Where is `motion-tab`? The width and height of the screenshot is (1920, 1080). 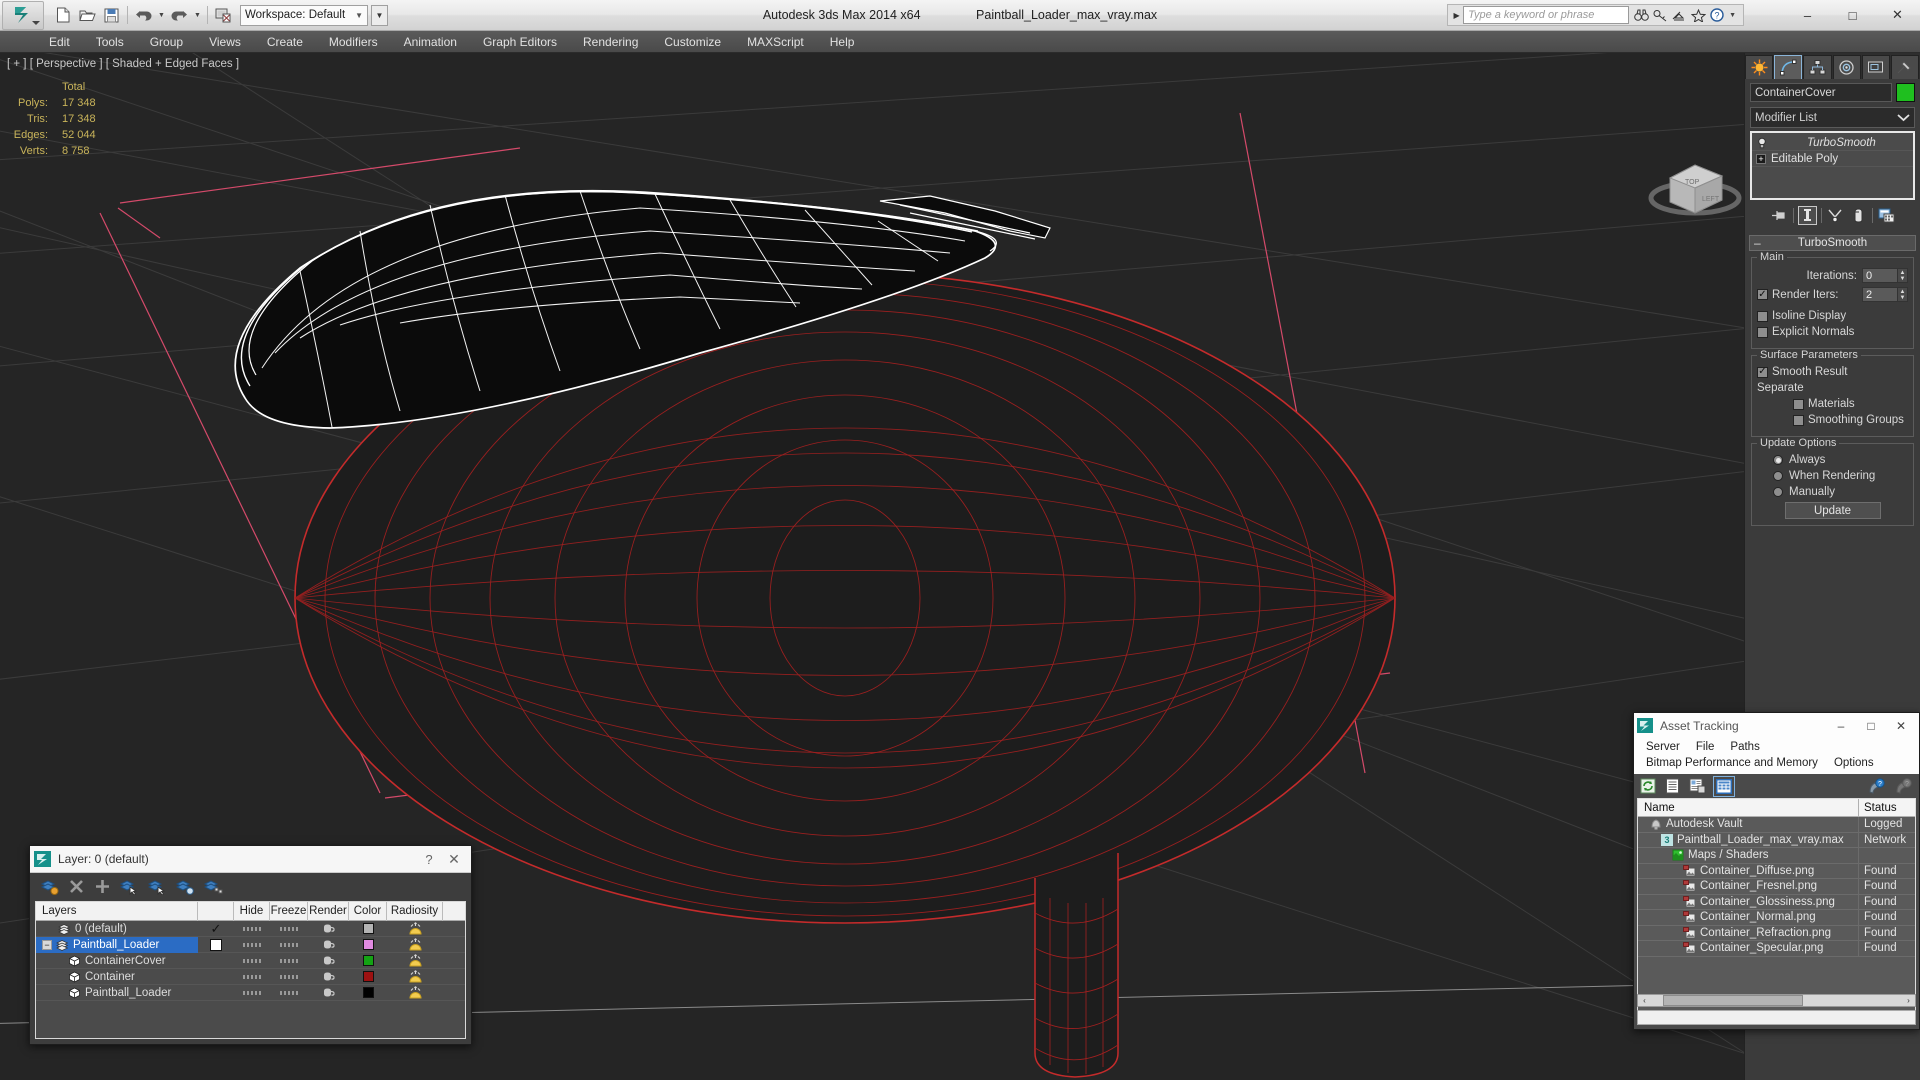
motion-tab is located at coordinates (1846, 67).